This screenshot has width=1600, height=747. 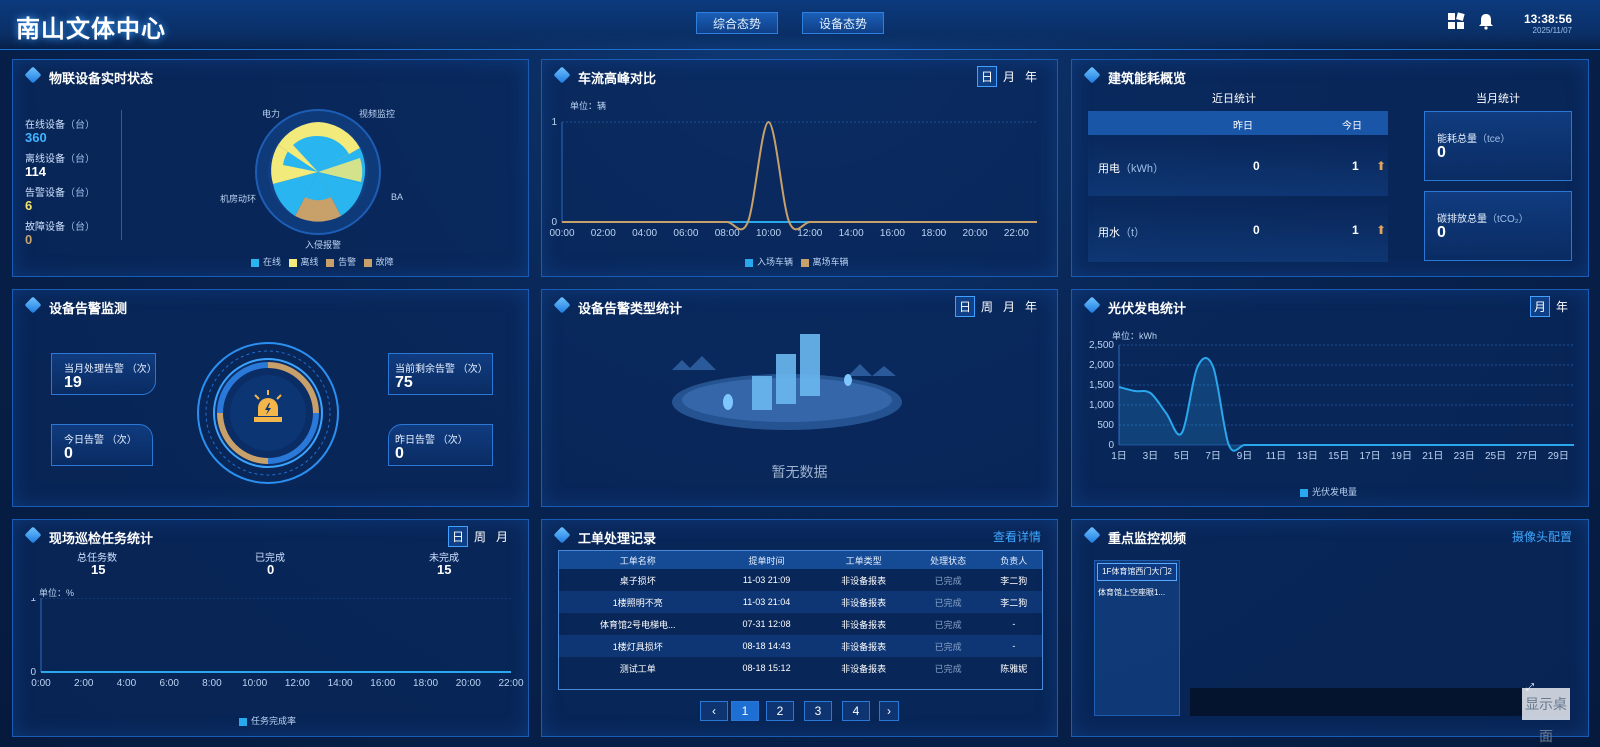 I want to click on camera-config-link: 摄像头配置, so click(x=1542, y=536).